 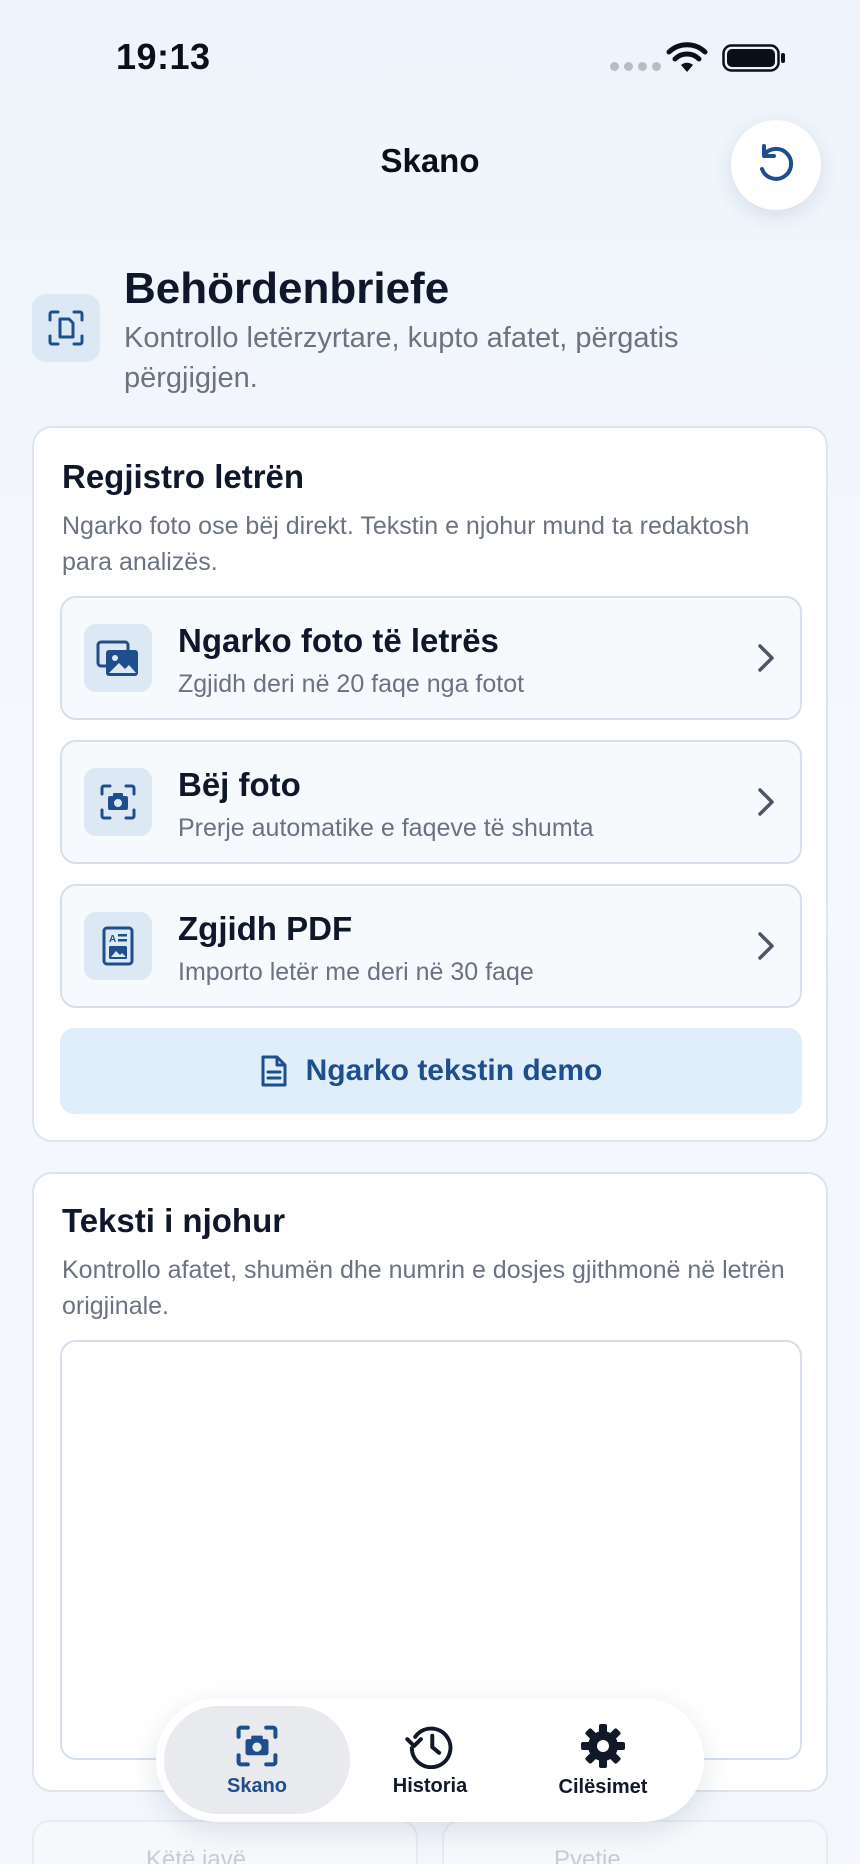 I want to click on load-demo-text-button: Ngarko tekstin demo, so click(x=431, y=1071).